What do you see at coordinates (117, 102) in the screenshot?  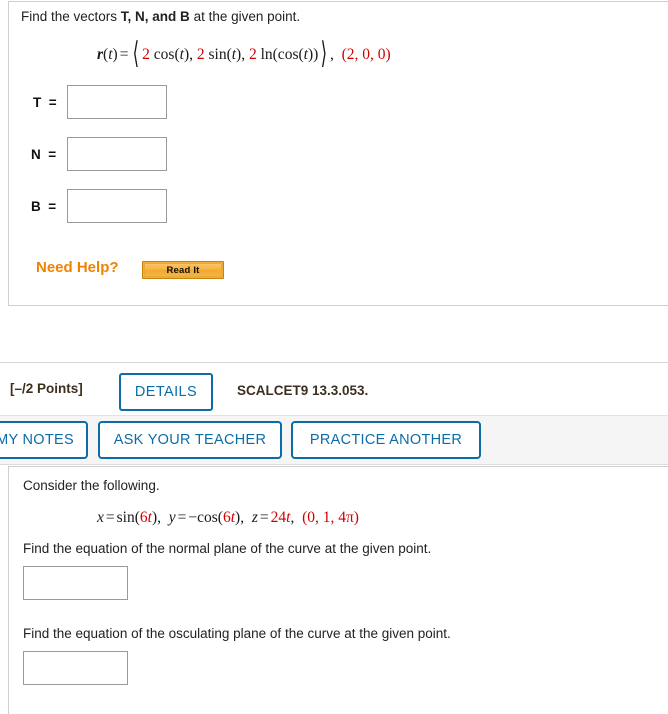 I see `answer-input-T` at bounding box center [117, 102].